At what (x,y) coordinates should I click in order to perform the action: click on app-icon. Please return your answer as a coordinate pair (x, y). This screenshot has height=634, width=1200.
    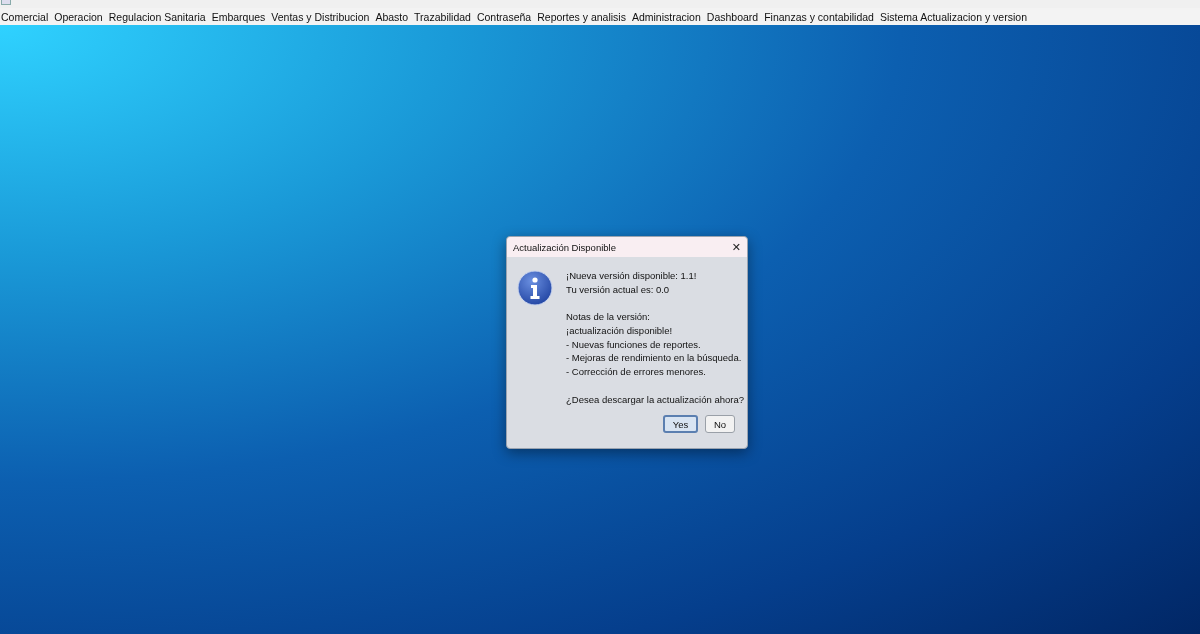
    Looking at the image, I should click on (6, 2).